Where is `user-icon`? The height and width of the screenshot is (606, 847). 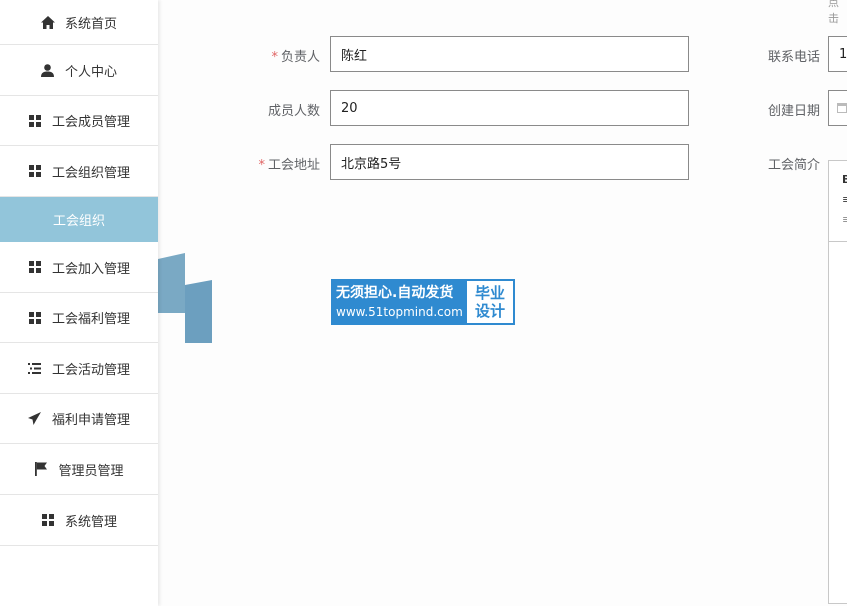 user-icon is located at coordinates (48, 70).